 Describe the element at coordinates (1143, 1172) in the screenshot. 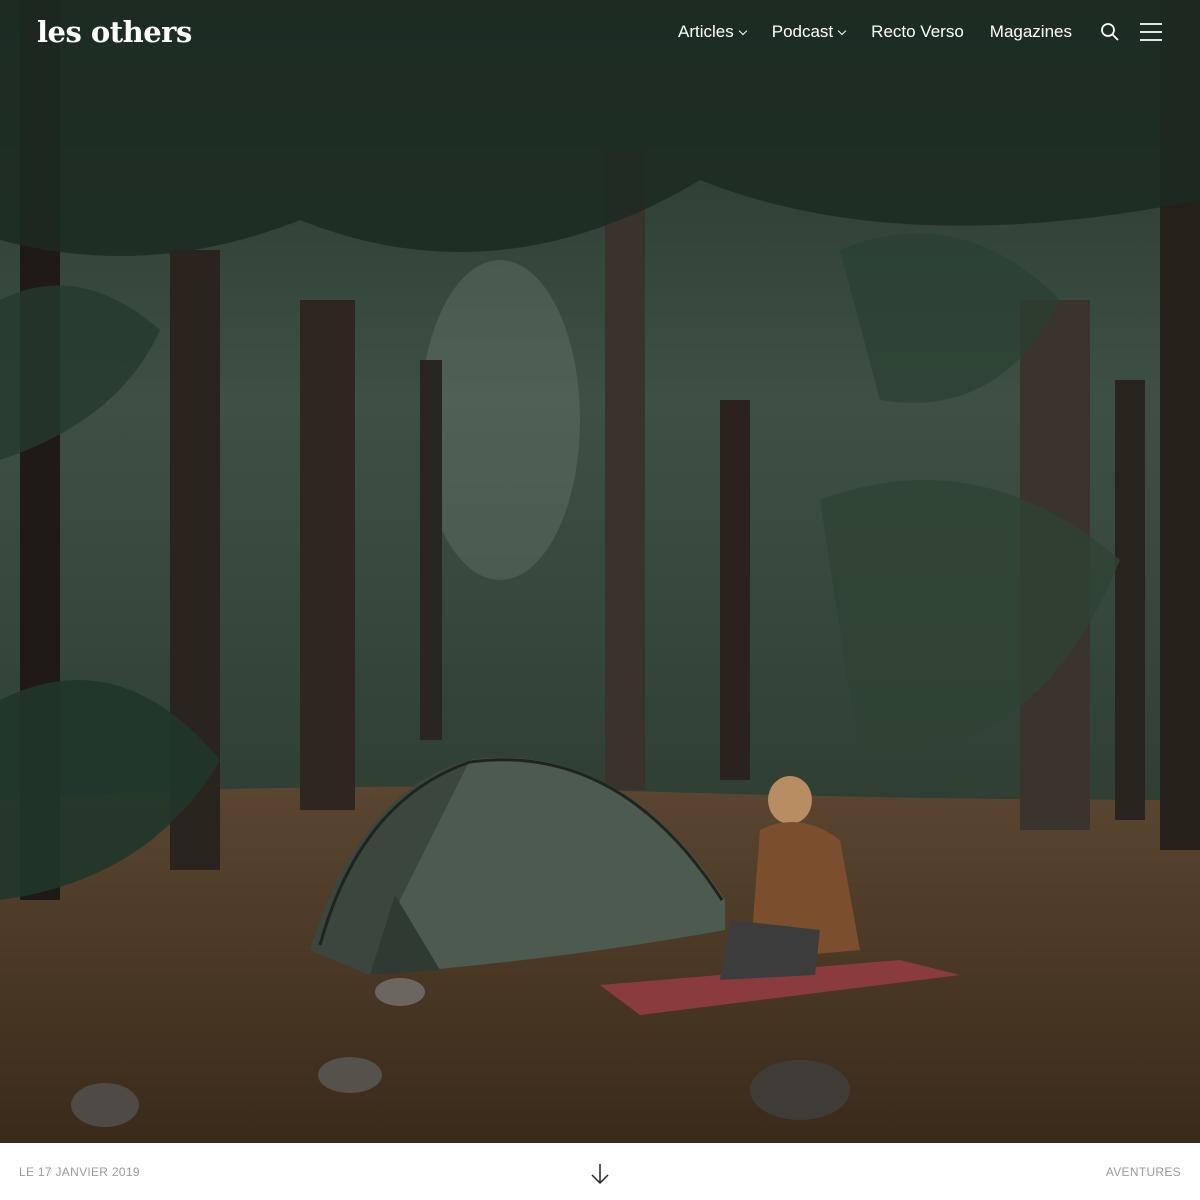

I see `article-category: AVENTURES` at that location.